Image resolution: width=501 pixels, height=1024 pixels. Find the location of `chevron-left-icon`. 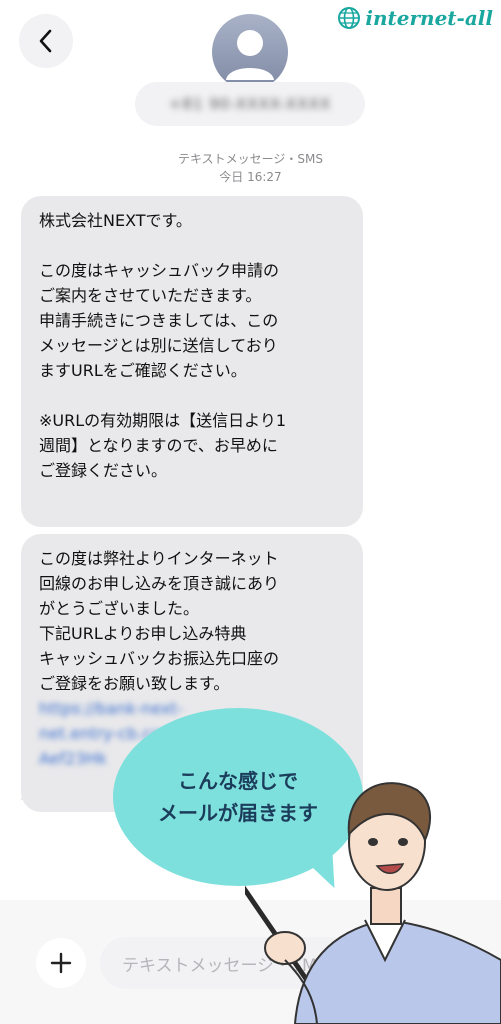

chevron-left-icon is located at coordinates (45, 41).